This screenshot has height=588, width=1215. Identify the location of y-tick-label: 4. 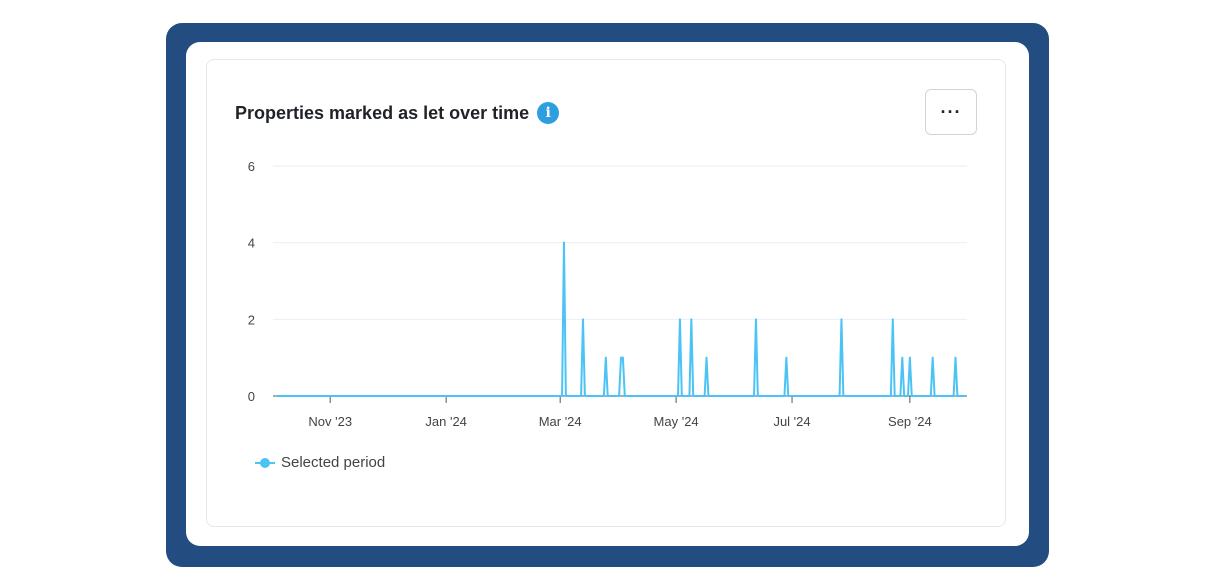
(251, 243).